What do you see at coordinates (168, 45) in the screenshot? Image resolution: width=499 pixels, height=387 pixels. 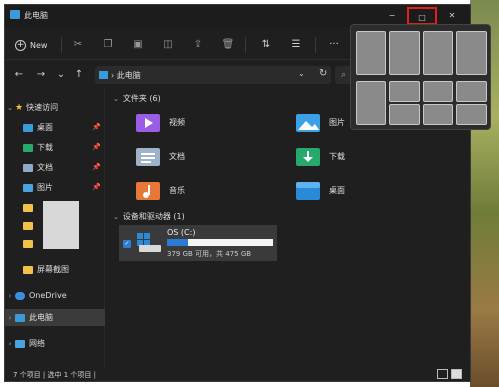 I see `rename-icon: ◫` at bounding box center [168, 45].